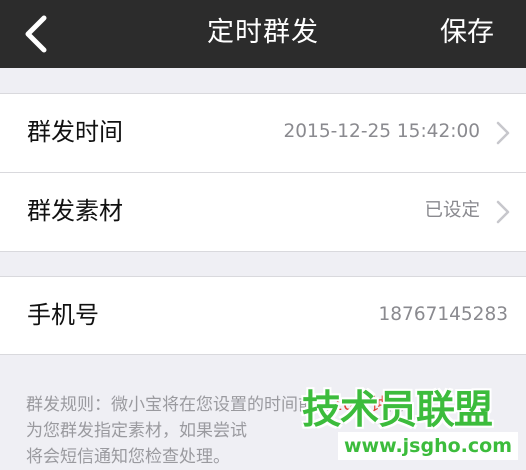 The height and width of the screenshot is (470, 526). What do you see at coordinates (397, 410) in the screenshot?
I see `watermark-text: 技术员联盟` at bounding box center [397, 410].